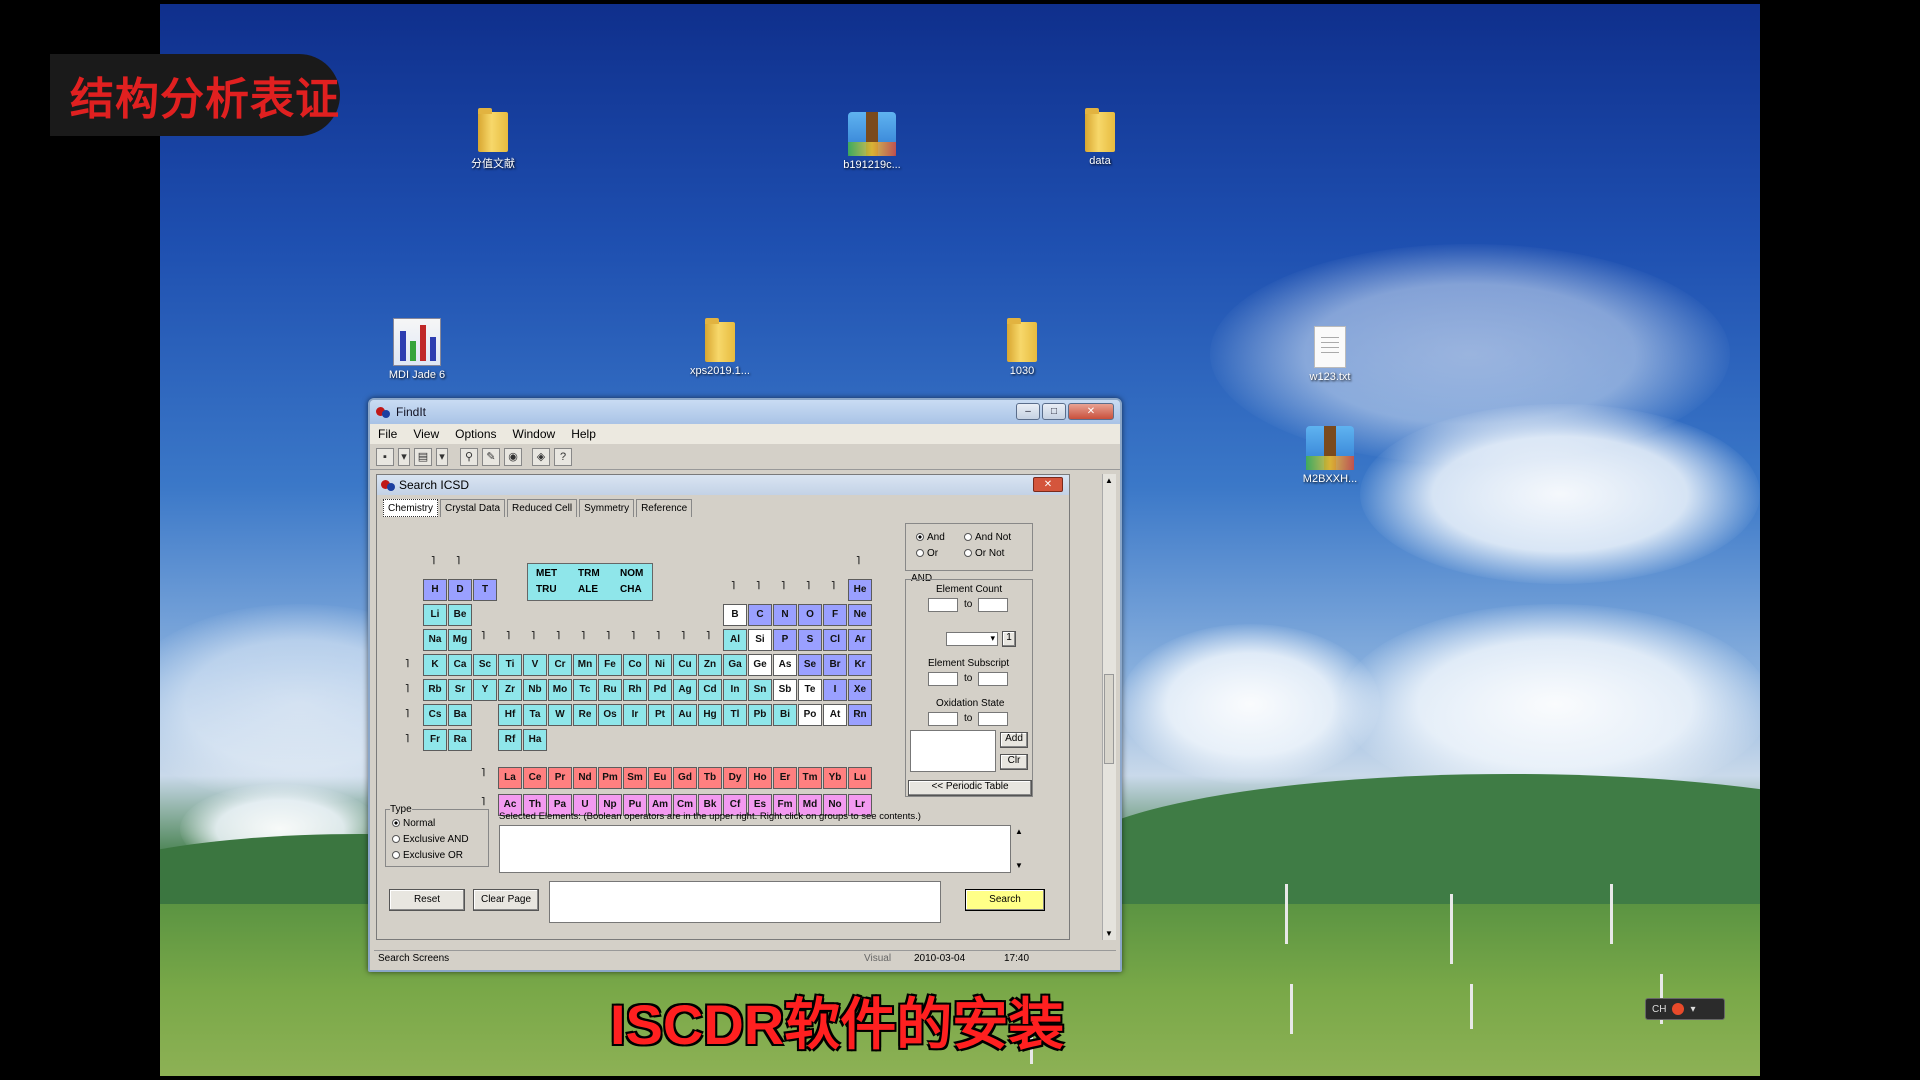  Describe the element at coordinates (835, 778) in the screenshot. I see `element-yb: Yb` at that location.